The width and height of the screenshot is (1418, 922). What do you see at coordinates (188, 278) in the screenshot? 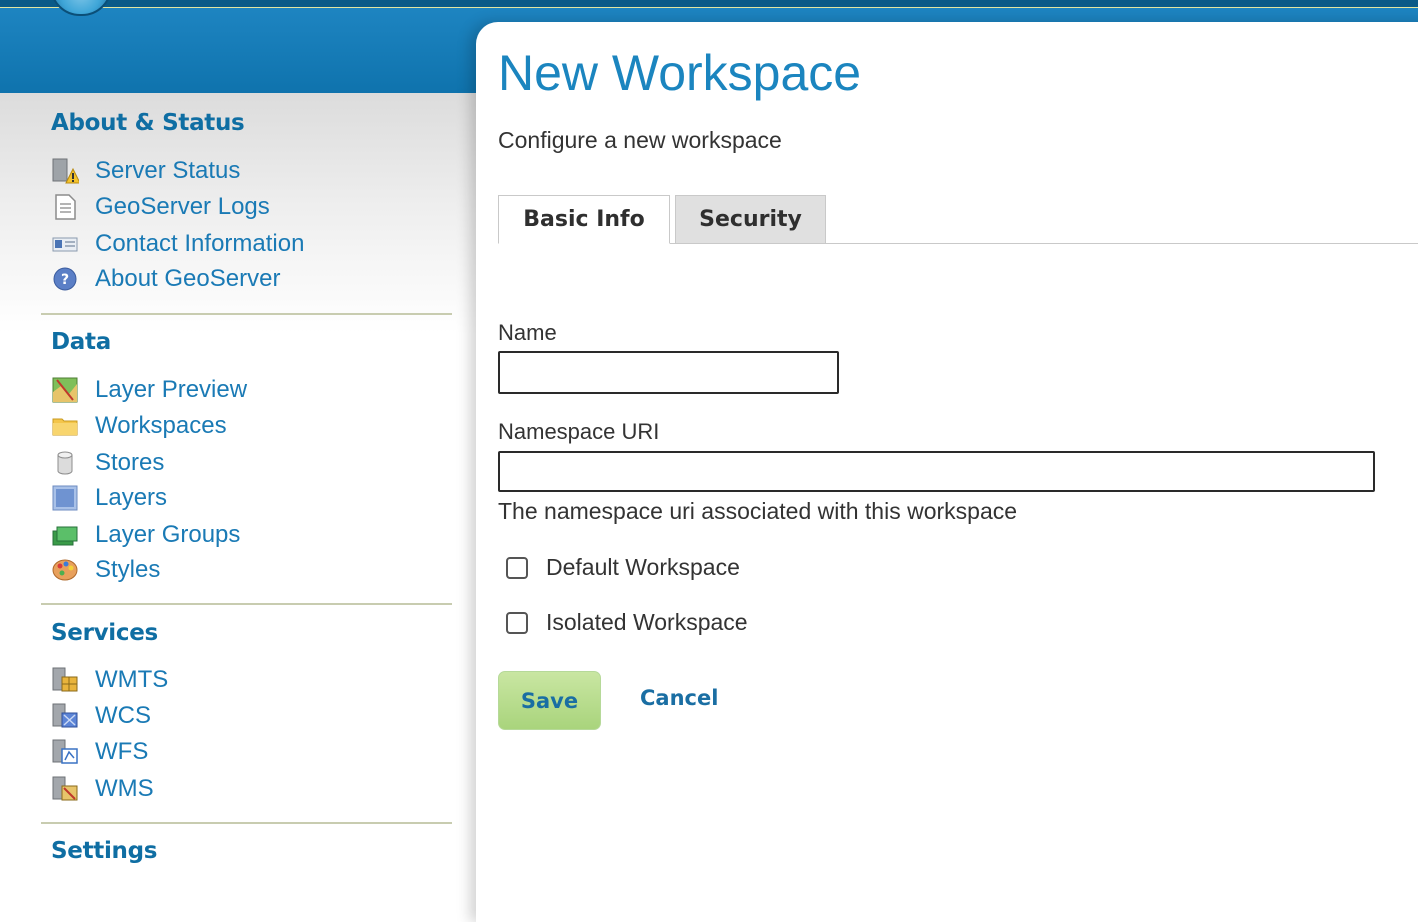
I see `sidebar-item-label: About GeoServer` at bounding box center [188, 278].